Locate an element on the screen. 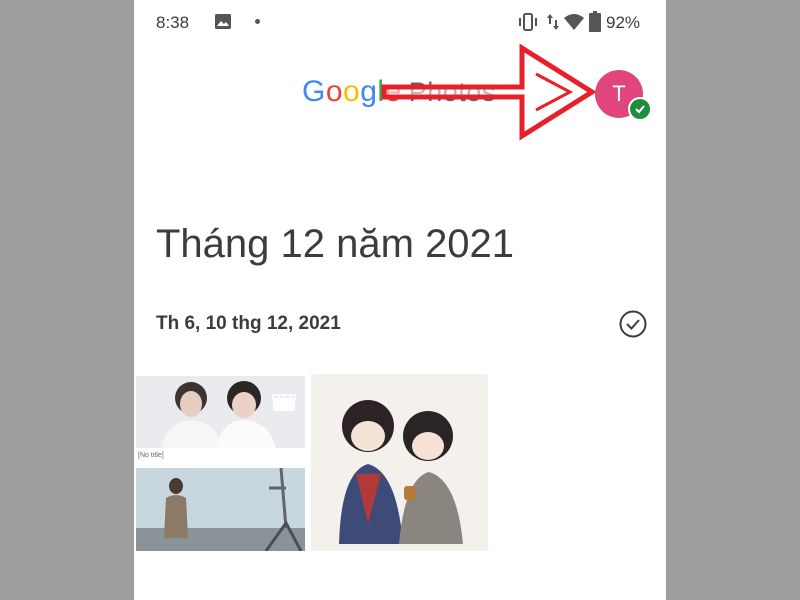  day-heading: Th 6, 10 thg 12, 2021 is located at coordinates (248, 323).